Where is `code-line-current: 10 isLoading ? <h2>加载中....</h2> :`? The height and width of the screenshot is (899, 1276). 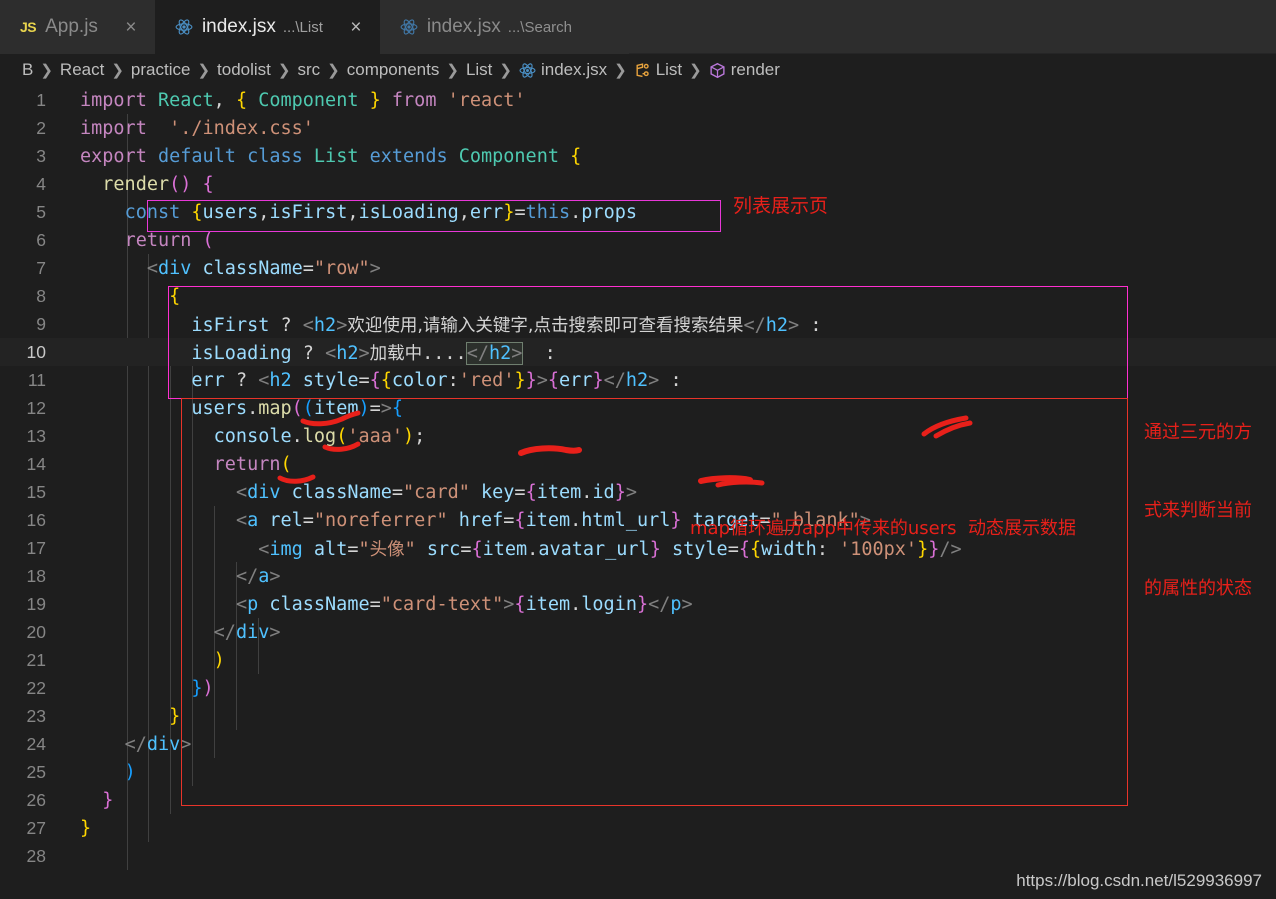
code-line-current: 10 isLoading ? <h2>加载中....</h2> : is located at coordinates (638, 352).